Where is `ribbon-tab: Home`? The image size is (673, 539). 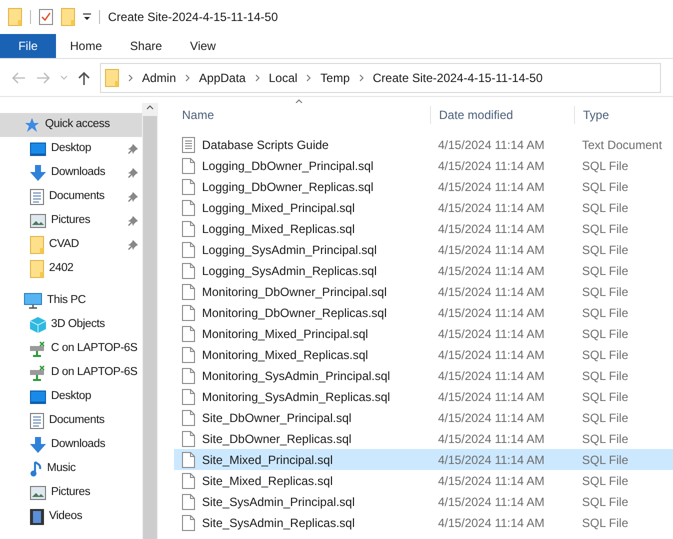 ribbon-tab: Home is located at coordinates (86, 46).